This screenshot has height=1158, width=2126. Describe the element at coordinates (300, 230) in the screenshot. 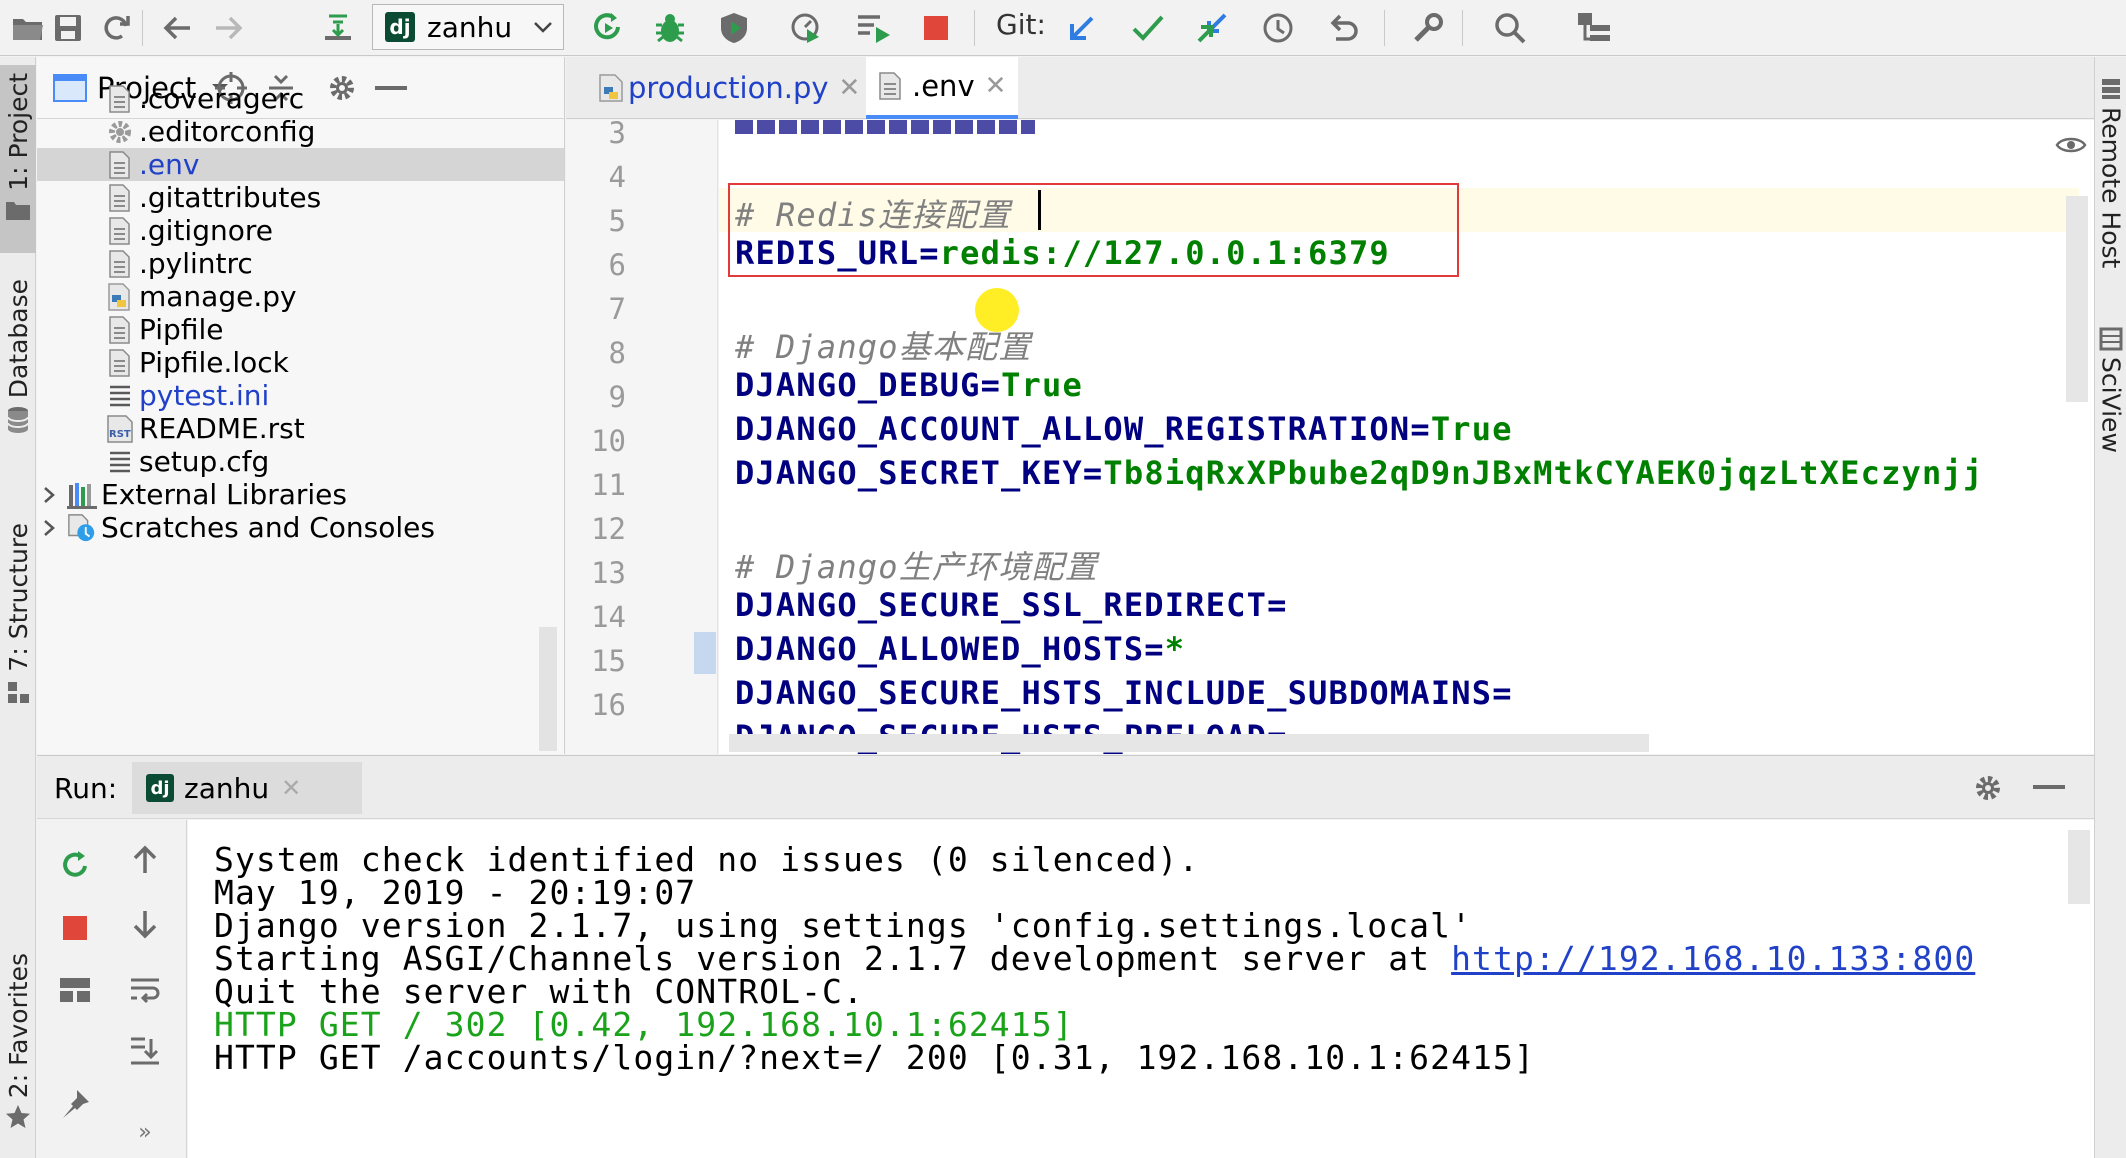

I see `project-tree-item: .gitignore` at that location.